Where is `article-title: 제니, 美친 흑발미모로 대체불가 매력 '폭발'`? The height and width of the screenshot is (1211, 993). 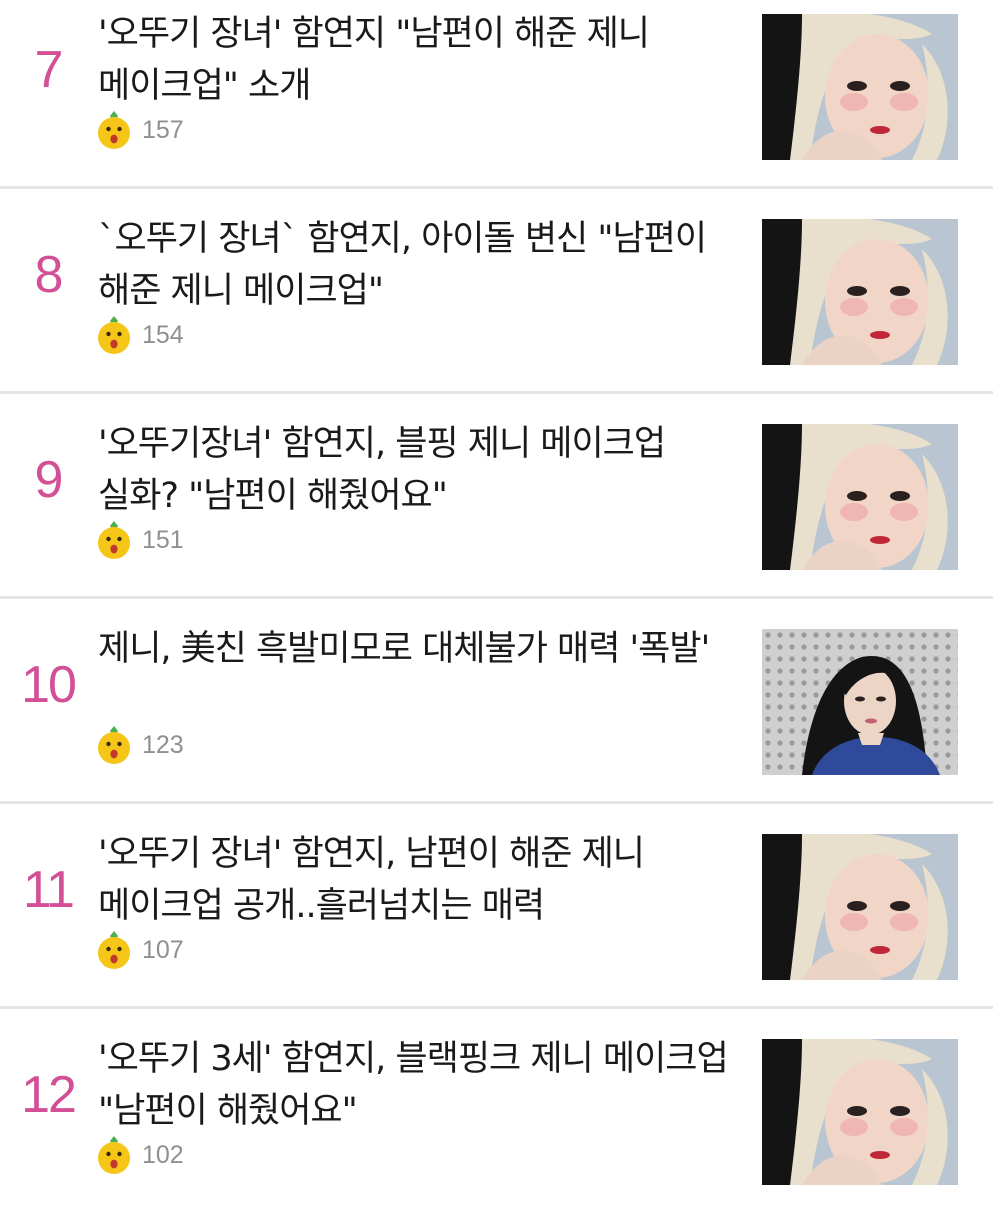
article-title: 제니, 美친 흑발미모로 대체불가 매력 '폭발' is located at coordinates (413, 649).